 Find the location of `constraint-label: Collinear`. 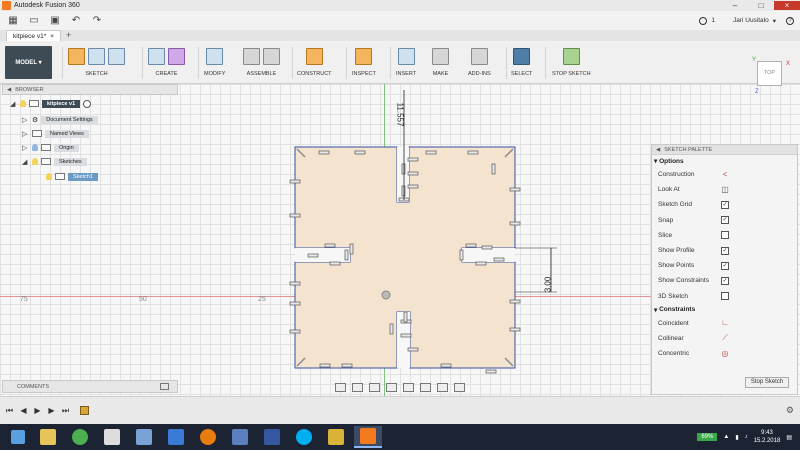

constraint-label: Collinear is located at coordinates (671, 338).